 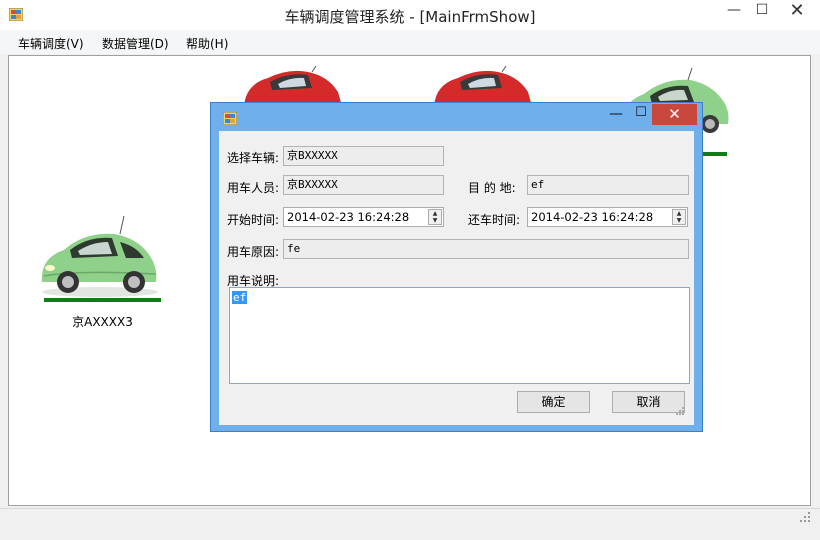 What do you see at coordinates (734, 11) in the screenshot?
I see `minimize-button: —` at bounding box center [734, 11].